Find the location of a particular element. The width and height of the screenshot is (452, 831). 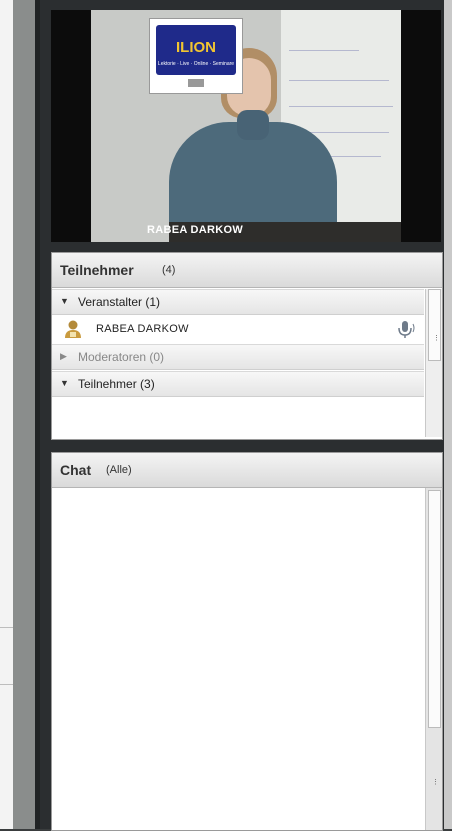

canvas-frame is located at coordinates (24, 414).